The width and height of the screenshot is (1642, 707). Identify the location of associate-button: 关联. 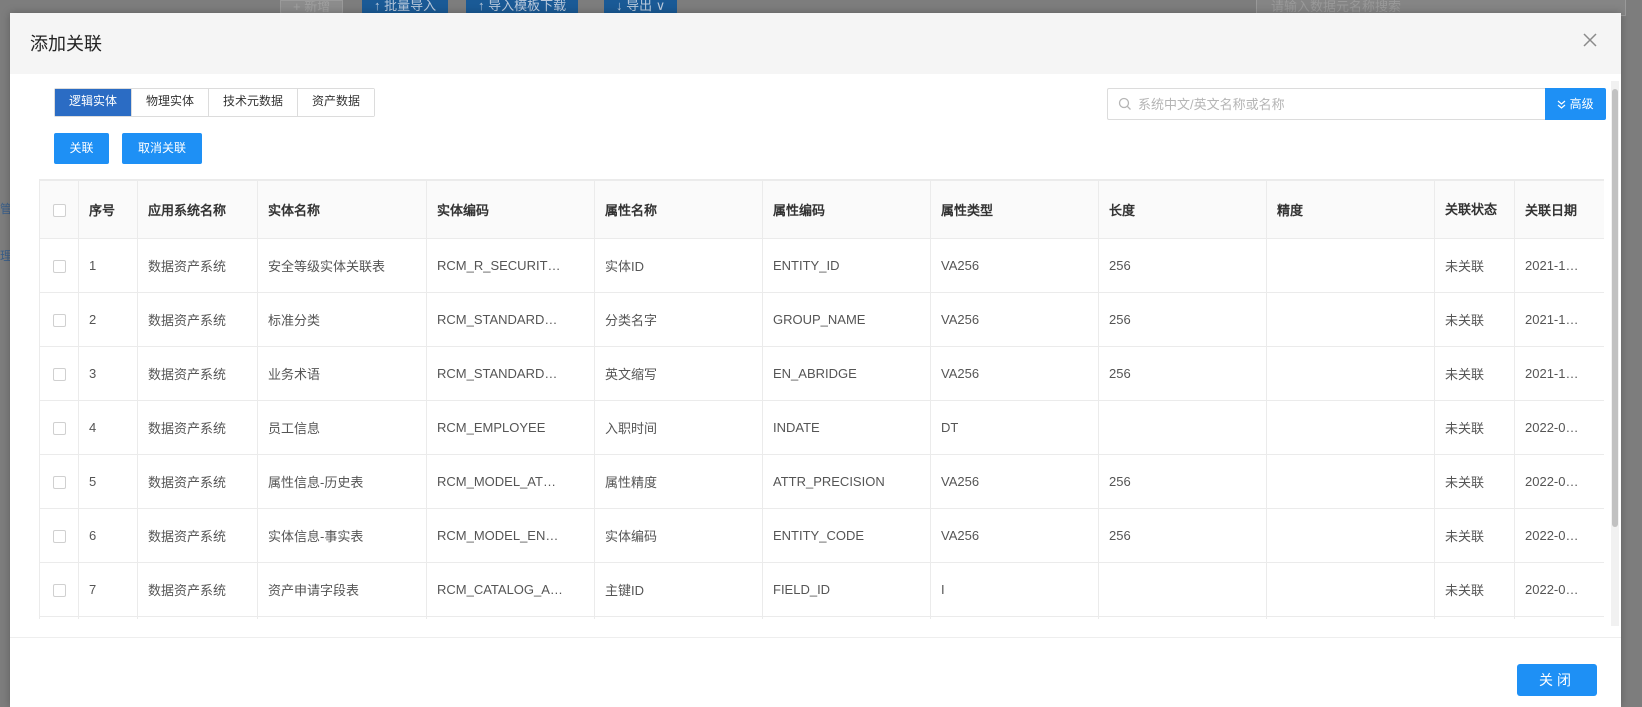
(81, 148).